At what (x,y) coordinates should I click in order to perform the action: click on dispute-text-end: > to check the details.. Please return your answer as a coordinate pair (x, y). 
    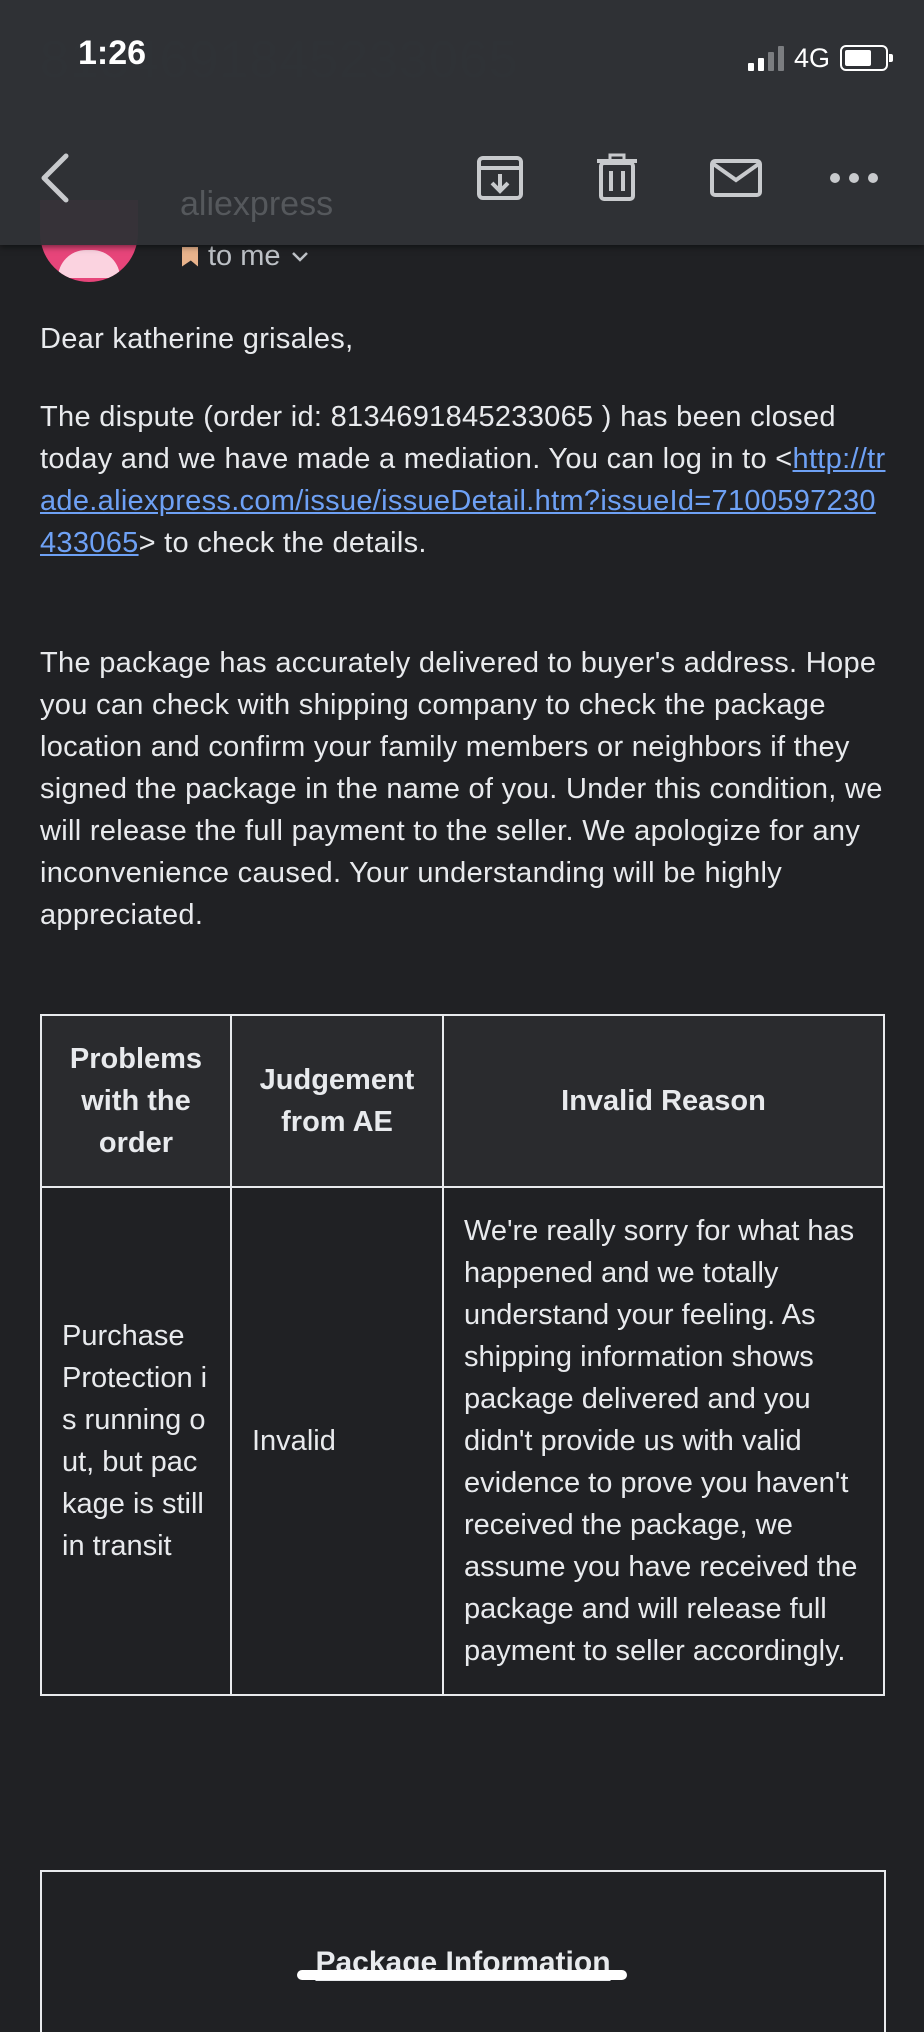
    Looking at the image, I should click on (282, 543).